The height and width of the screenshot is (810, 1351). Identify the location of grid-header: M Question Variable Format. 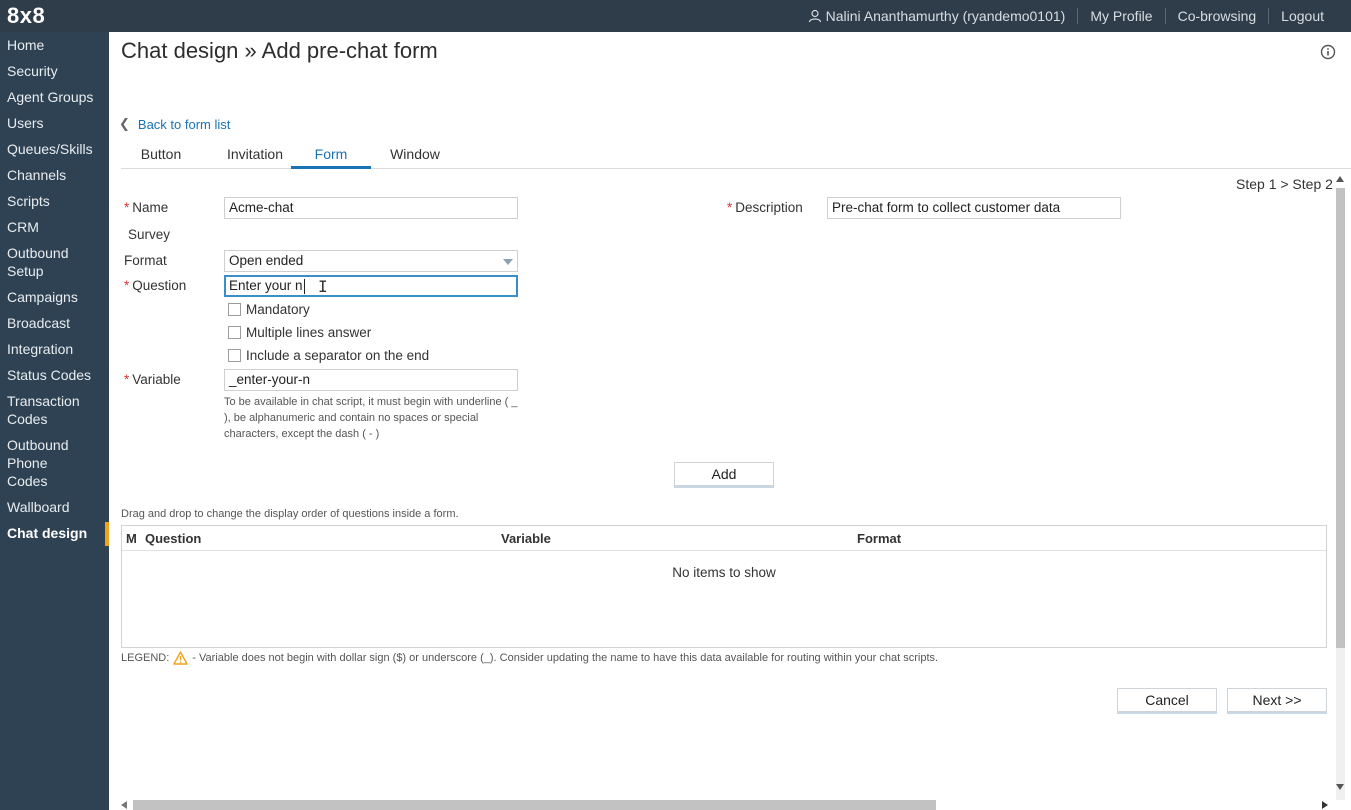
(724, 538).